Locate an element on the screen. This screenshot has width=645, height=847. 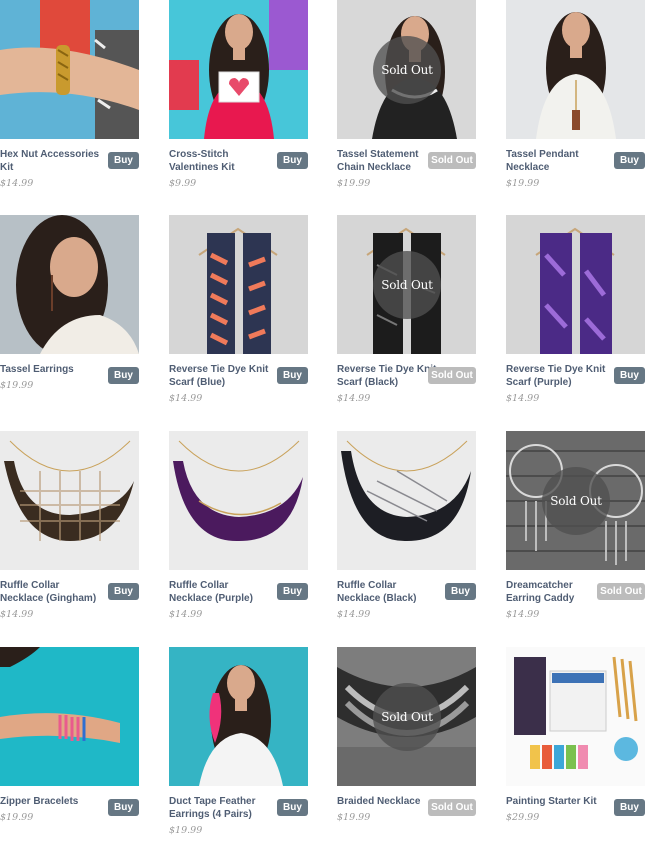
product-name: Hex Nut Accessories Kit is located at coordinates (50, 161).